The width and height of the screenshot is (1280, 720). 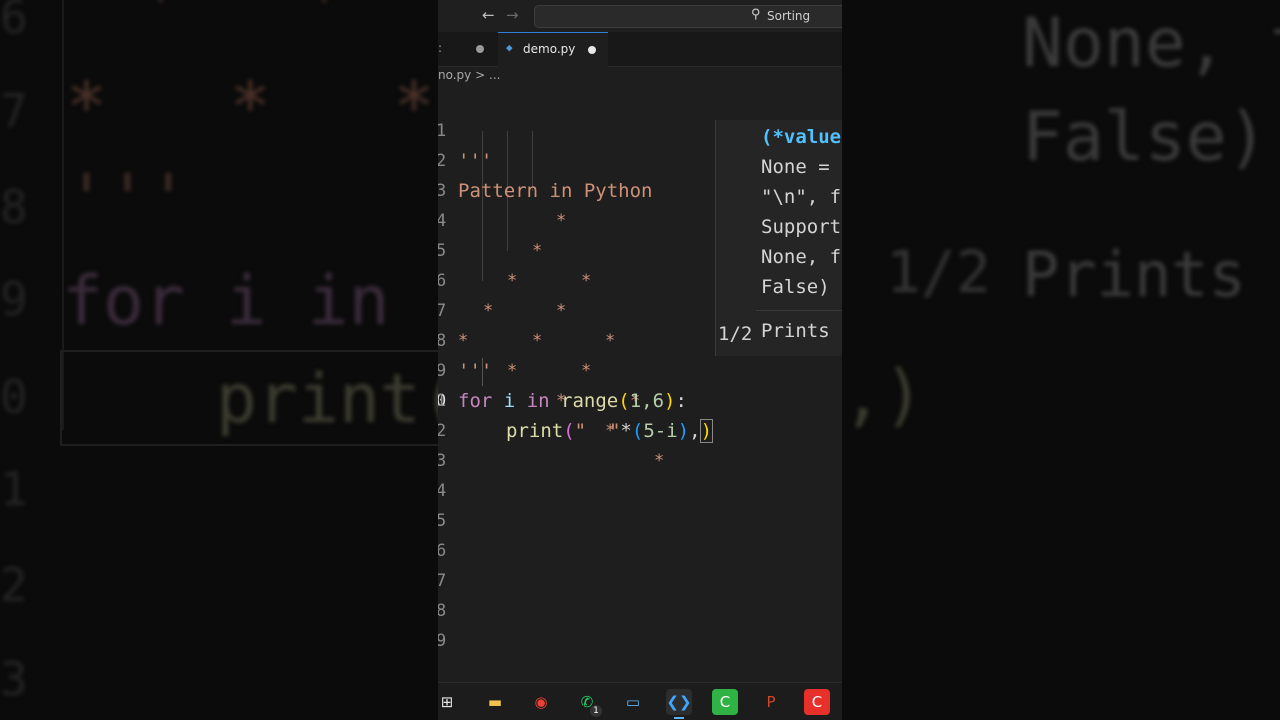 I want to click on hover-divider, so click(x=799, y=310).